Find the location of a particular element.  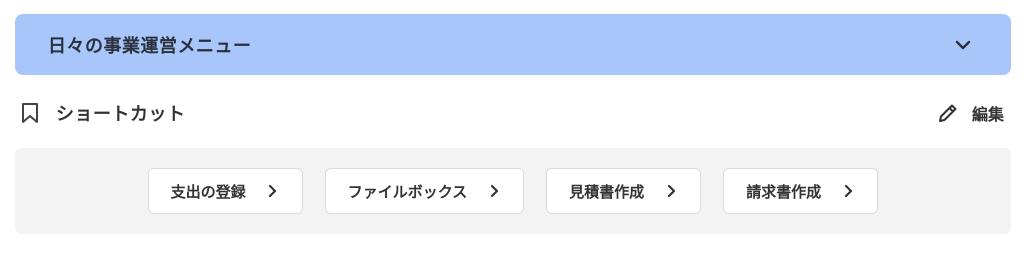

edit-shortcuts-button: 編集 is located at coordinates (970, 113).